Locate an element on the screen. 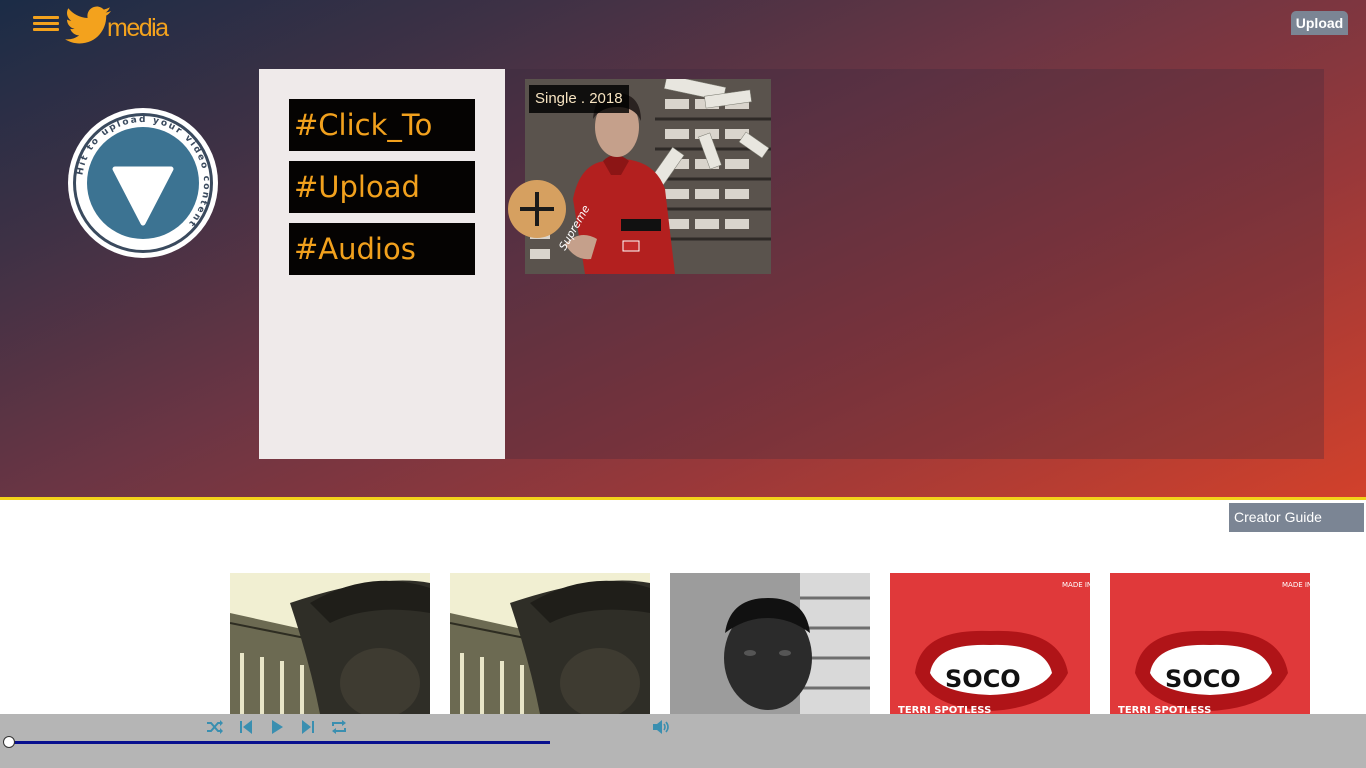 Image resolution: width=1366 pixels, height=768 pixels. video-thumbnail-4: SOCO TERRI SPOTLESS MADE IN LAGOS is located at coordinates (990, 643).